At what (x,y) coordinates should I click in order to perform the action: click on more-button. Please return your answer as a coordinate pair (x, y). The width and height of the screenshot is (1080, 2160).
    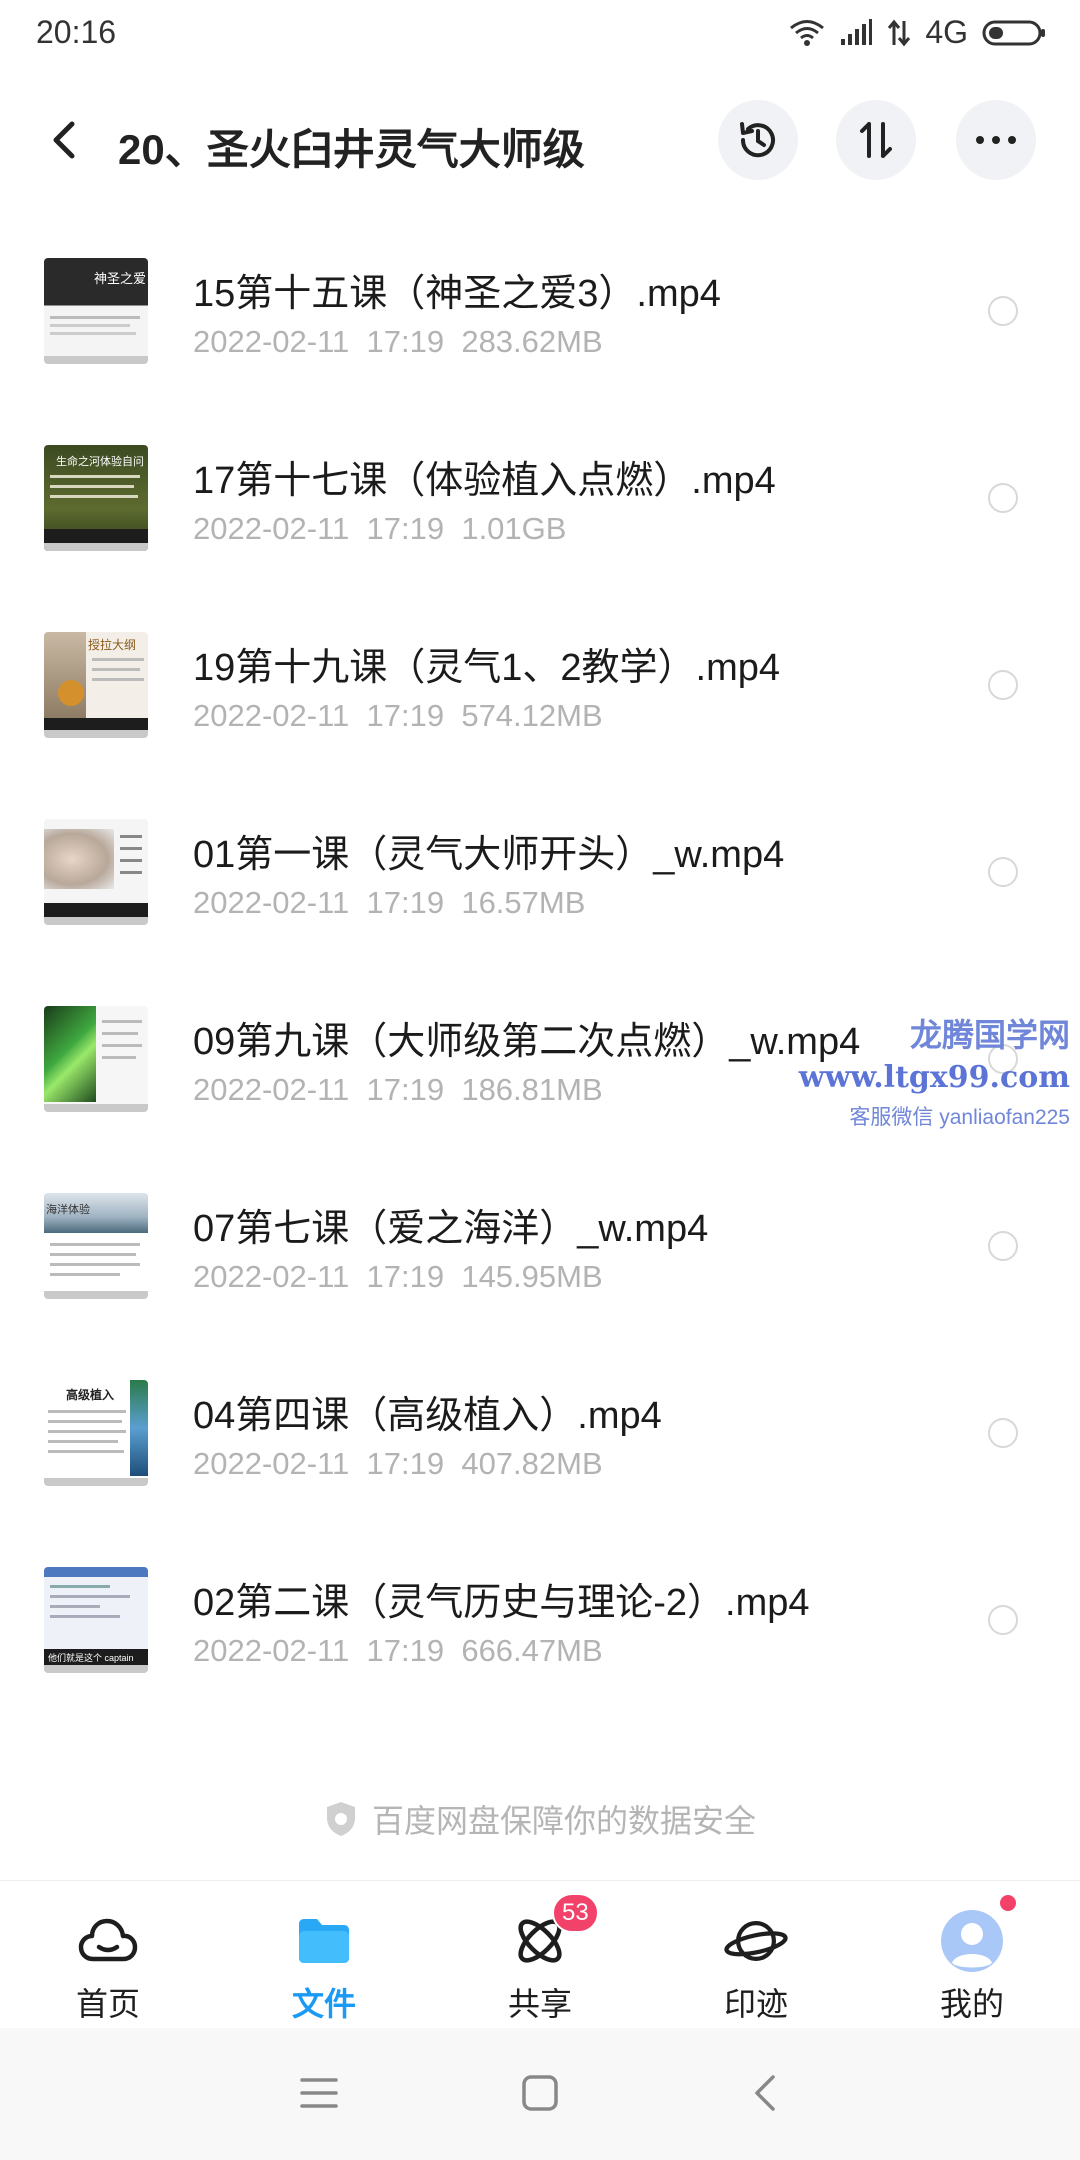
    Looking at the image, I should click on (996, 140).